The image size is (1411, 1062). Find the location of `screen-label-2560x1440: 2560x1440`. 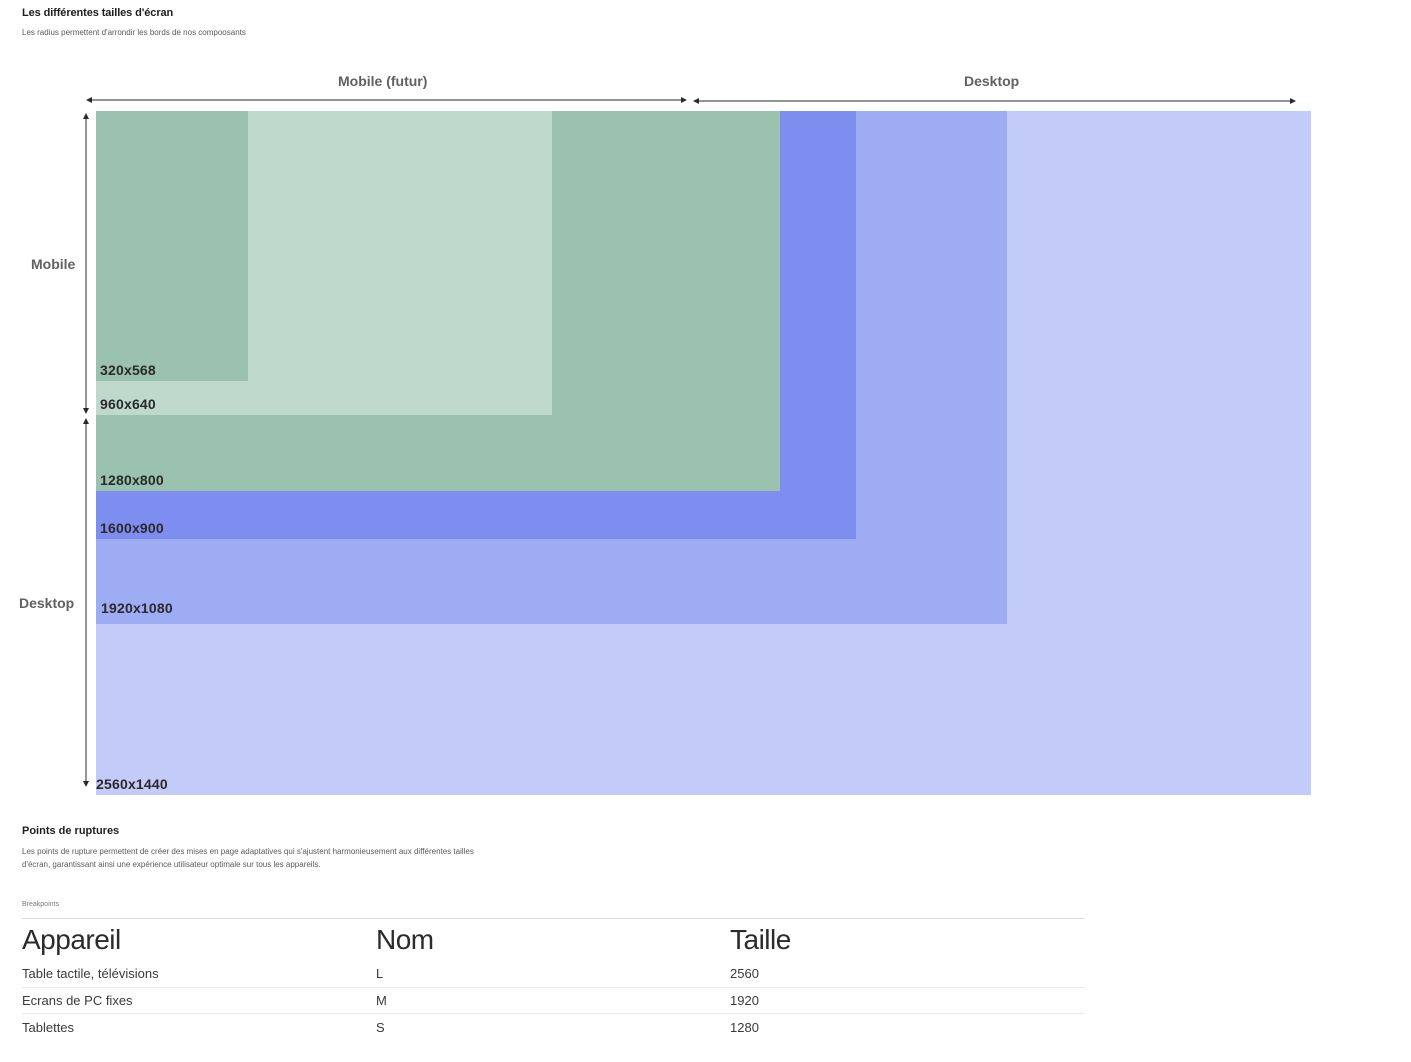

screen-label-2560x1440: 2560x1440 is located at coordinates (132, 784).